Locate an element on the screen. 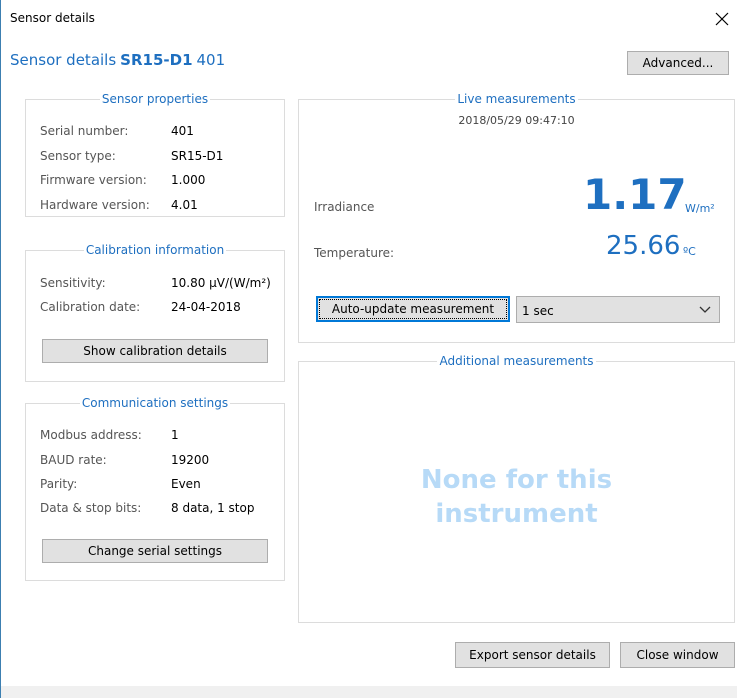  header-model: SR15-D1 is located at coordinates (156, 60).